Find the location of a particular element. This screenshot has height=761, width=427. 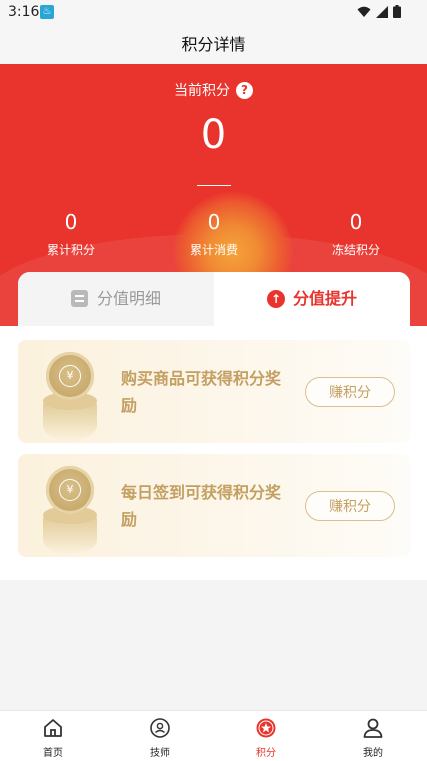

page-title: 积分详情 is located at coordinates (213, 45).